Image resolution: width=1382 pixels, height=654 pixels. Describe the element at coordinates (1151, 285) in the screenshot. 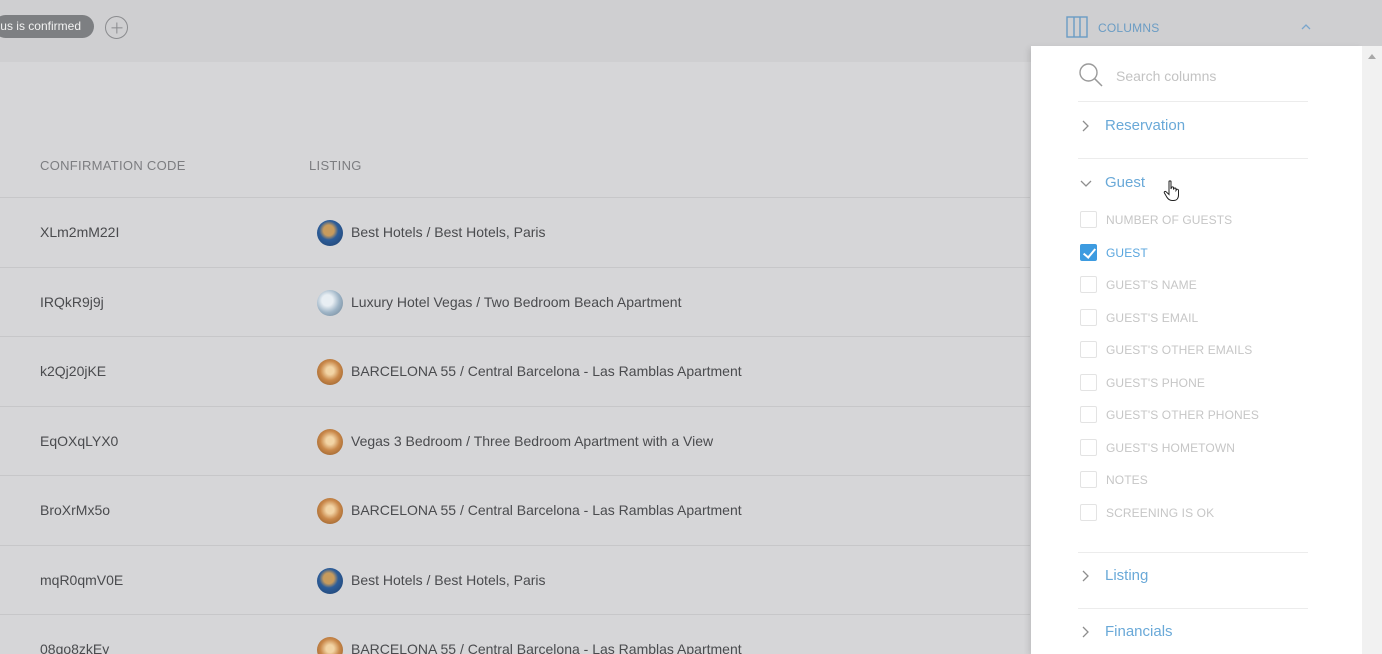

I see `column-option-label: GUEST'S NAME` at that location.